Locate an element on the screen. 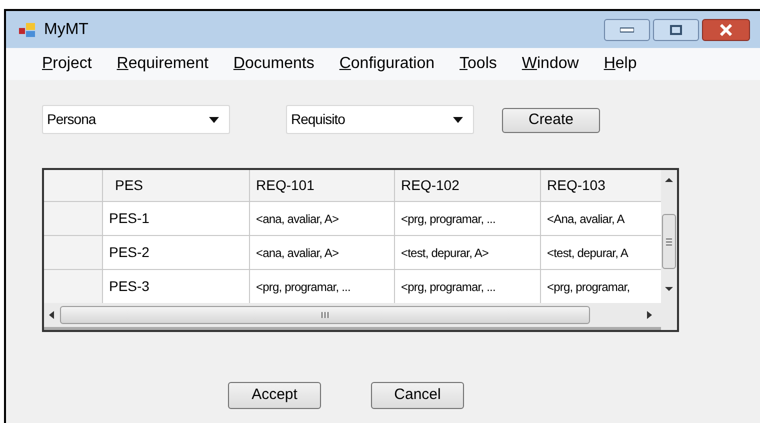 The image size is (760, 423). menu-item: Window is located at coordinates (550, 64).